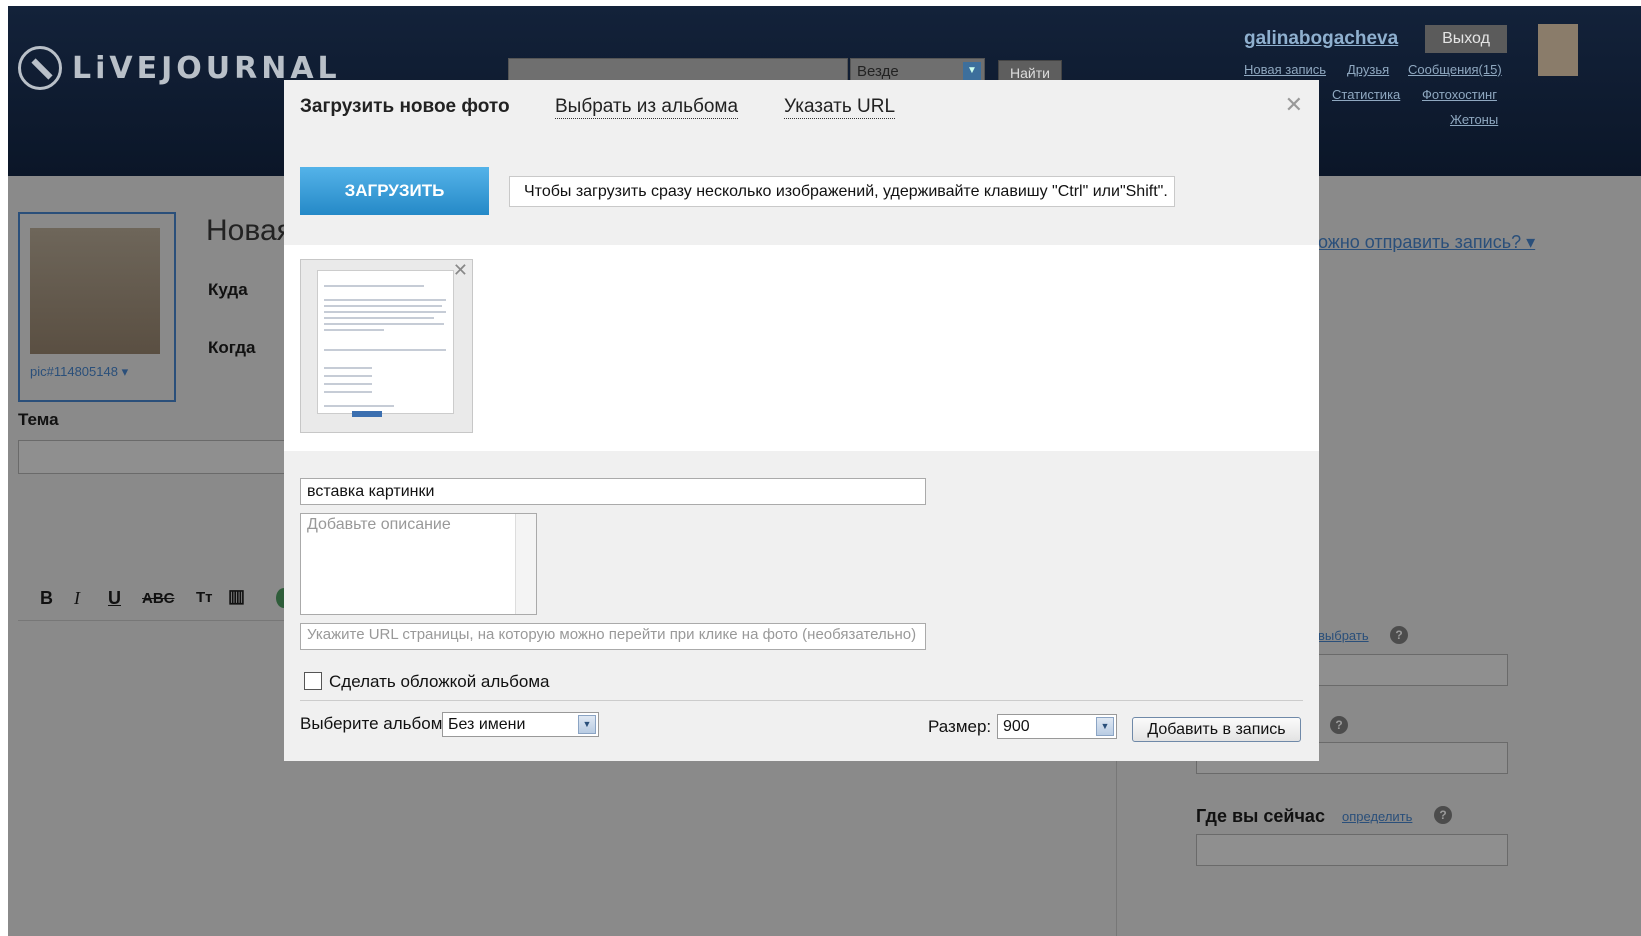 The image size is (1641, 936). Describe the element at coordinates (1459, 94) in the screenshot. I see `photohosting-link: Фотохостинг` at that location.